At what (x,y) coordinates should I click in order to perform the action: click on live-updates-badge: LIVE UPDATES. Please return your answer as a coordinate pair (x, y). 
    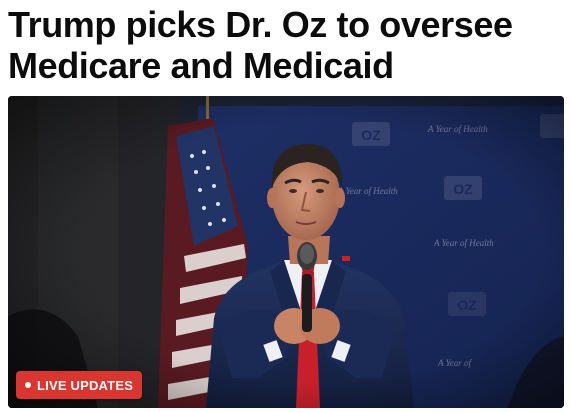
    Looking at the image, I should click on (79, 385).